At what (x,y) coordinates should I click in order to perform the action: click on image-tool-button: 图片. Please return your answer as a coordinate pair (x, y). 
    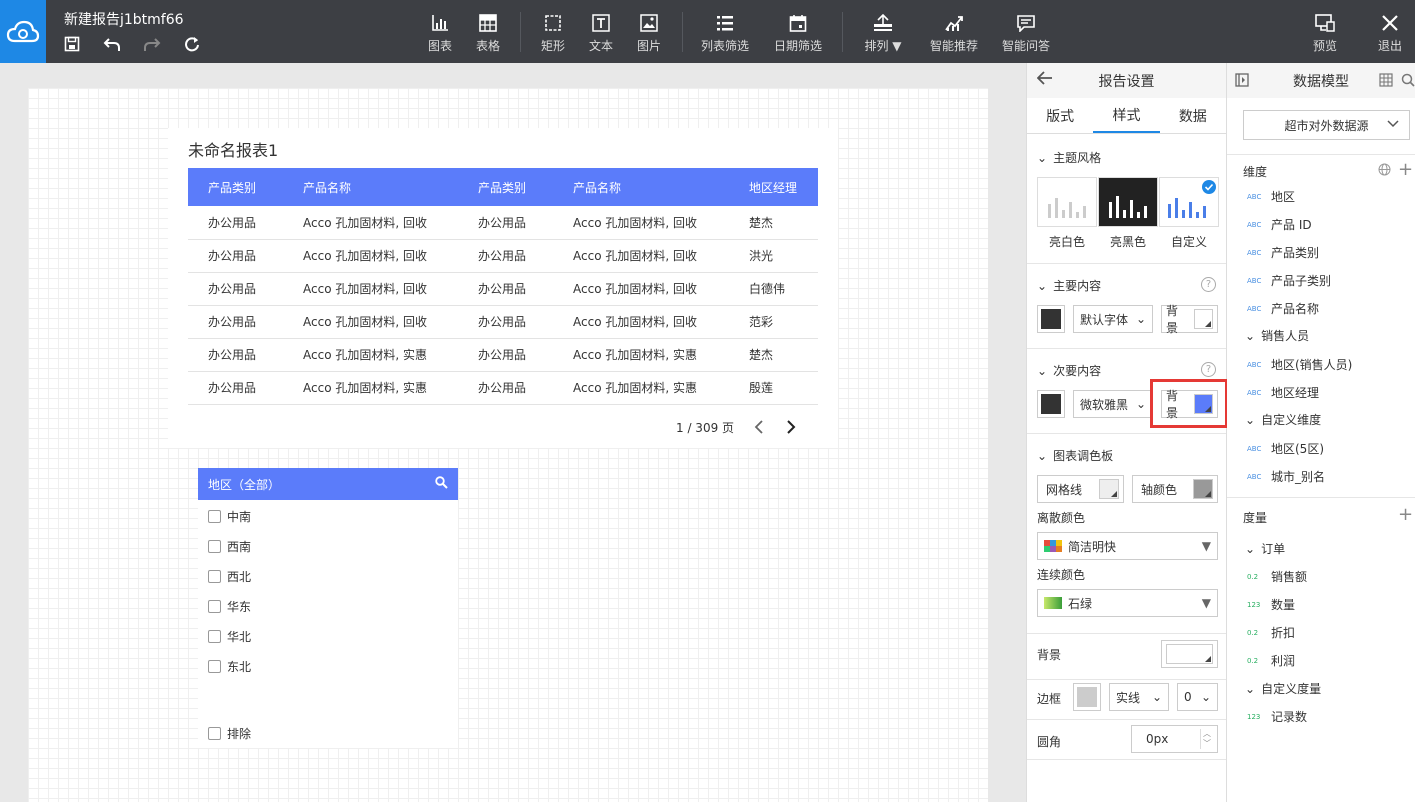
    Looking at the image, I should click on (649, 32).